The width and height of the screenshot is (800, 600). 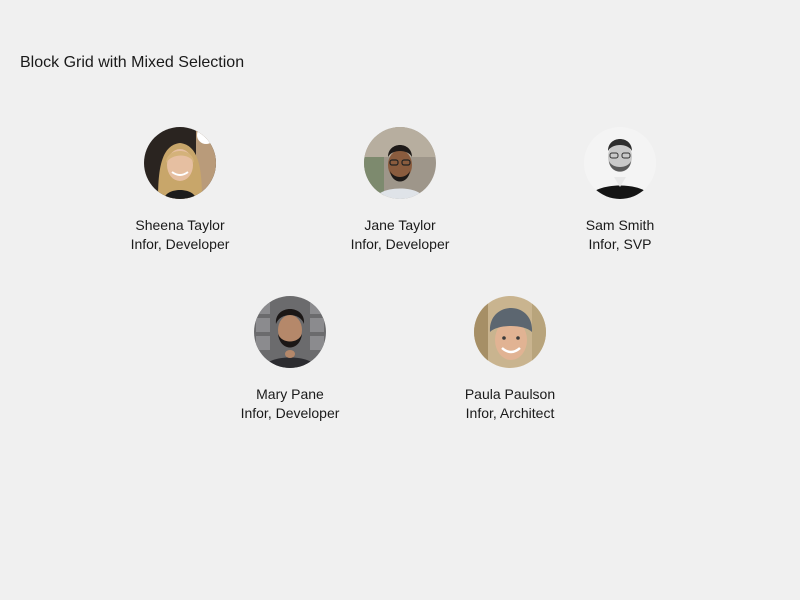 What do you see at coordinates (132, 62) in the screenshot?
I see `page-title: Block Grid with Mixed Selection` at bounding box center [132, 62].